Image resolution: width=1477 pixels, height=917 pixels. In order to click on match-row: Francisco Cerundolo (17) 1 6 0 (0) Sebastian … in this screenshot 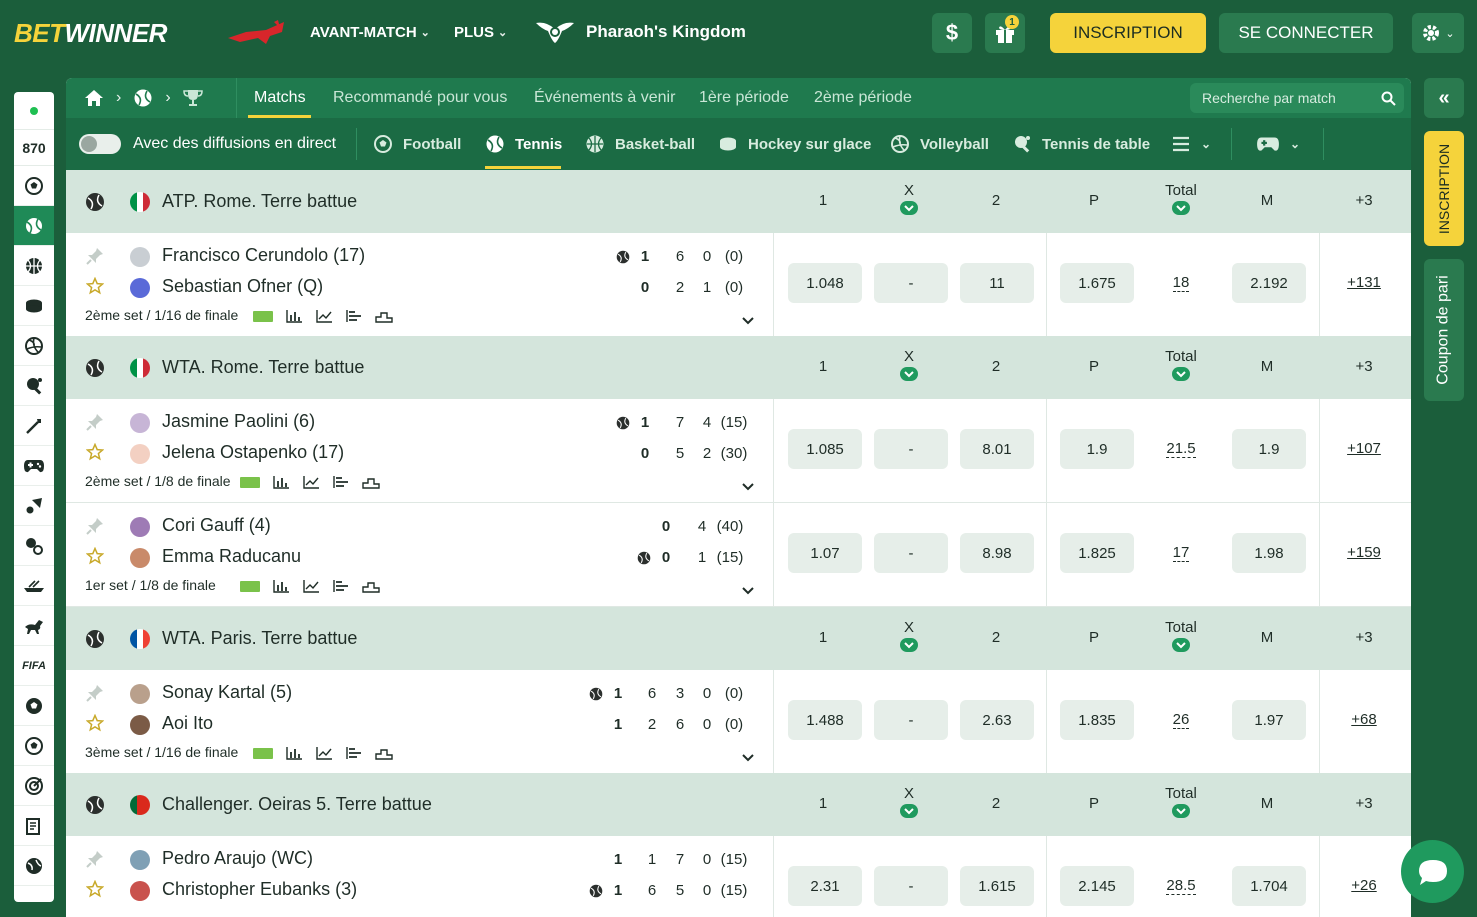, I will do `click(738, 285)`.